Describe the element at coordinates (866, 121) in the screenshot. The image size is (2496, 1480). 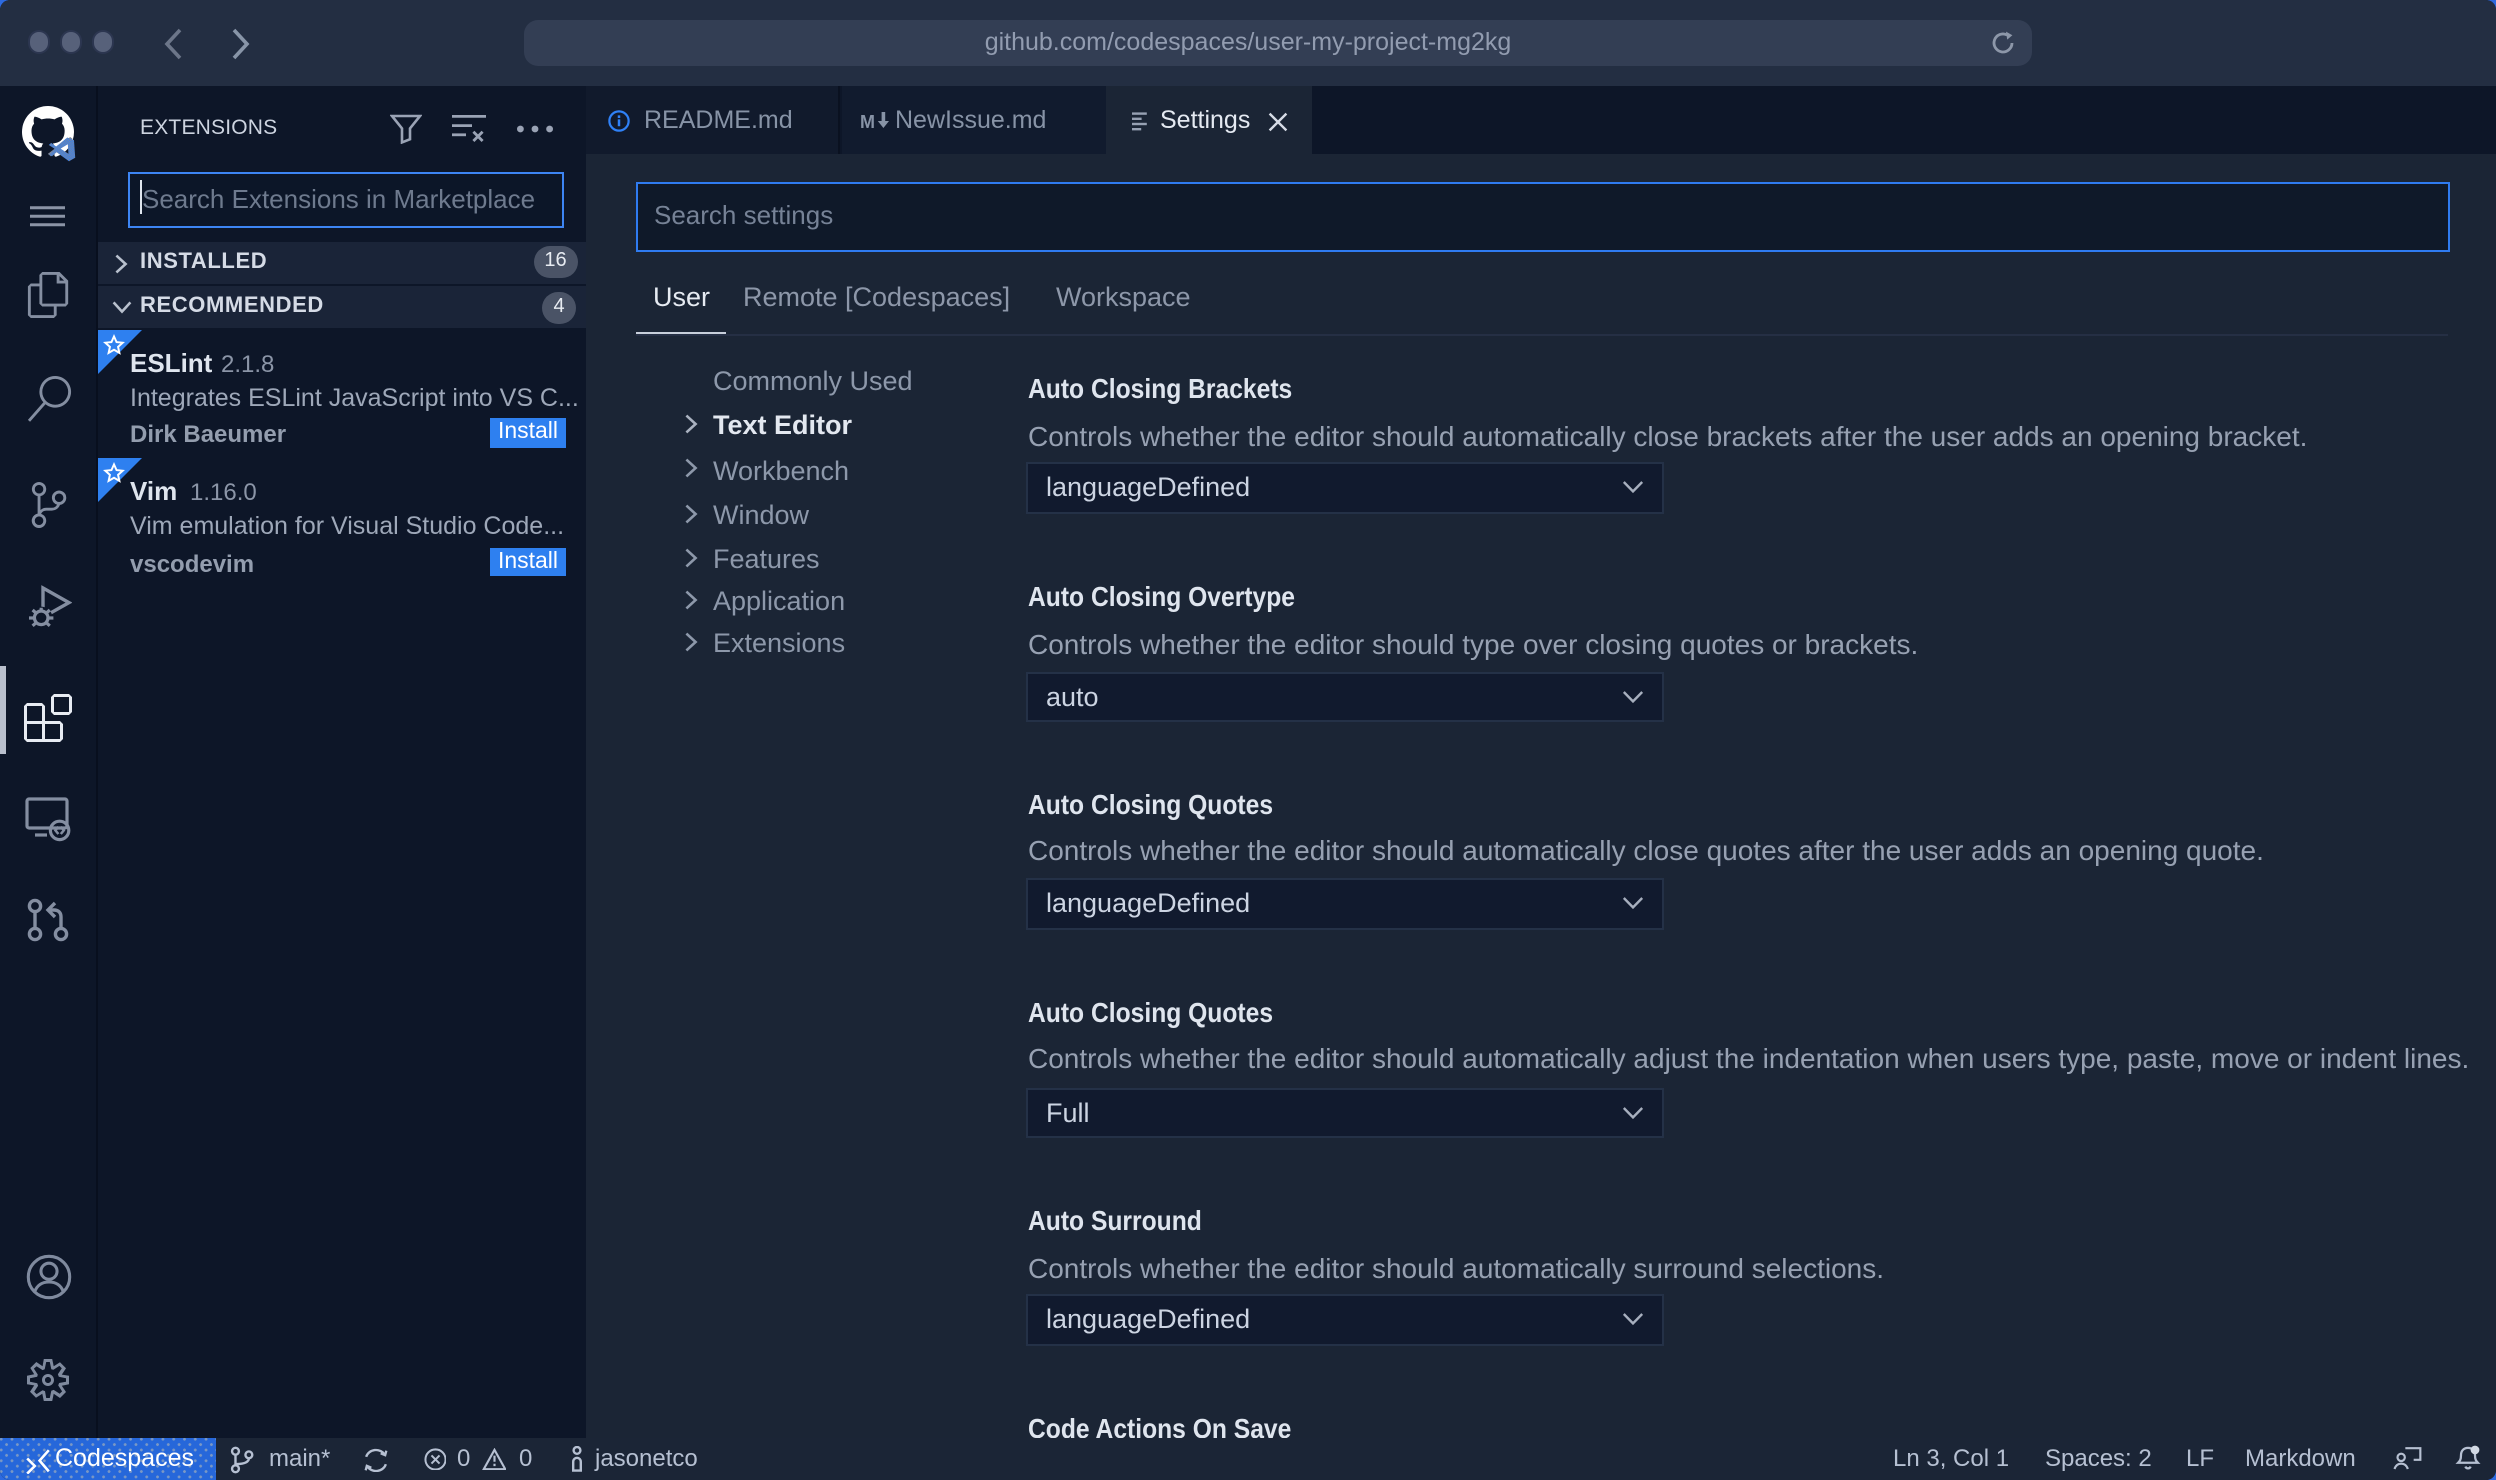
I see `svg-text: M` at that location.